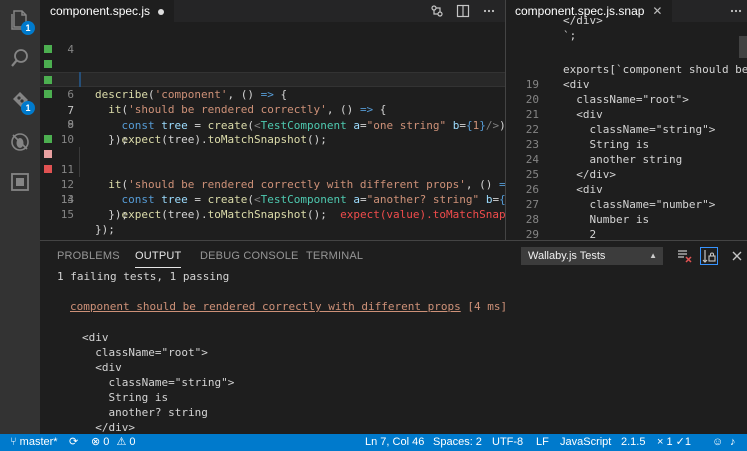  What do you see at coordinates (272, 71) in the screenshot?
I see `code-line: 5 describe('component', () => {` at bounding box center [272, 71].